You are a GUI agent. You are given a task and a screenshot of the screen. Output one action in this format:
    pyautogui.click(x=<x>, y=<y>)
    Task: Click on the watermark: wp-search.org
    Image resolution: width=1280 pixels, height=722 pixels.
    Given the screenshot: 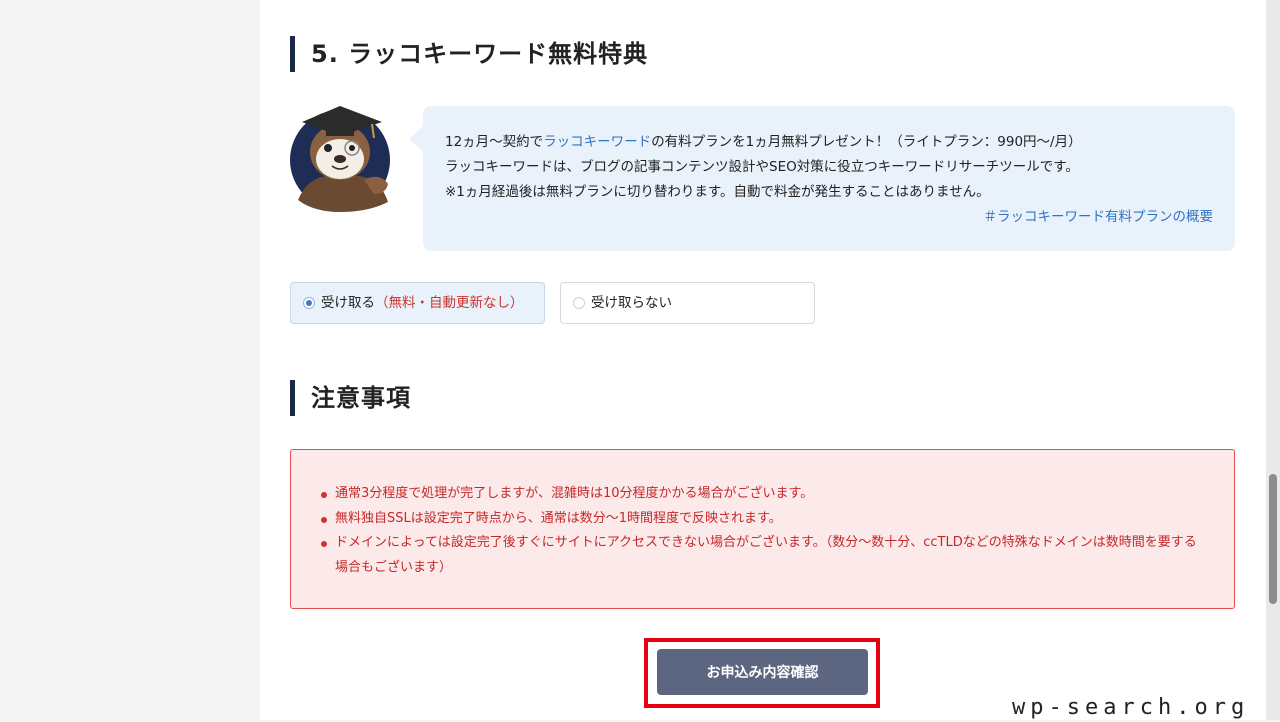 What is the action you would take?
    pyautogui.click(x=1131, y=707)
    